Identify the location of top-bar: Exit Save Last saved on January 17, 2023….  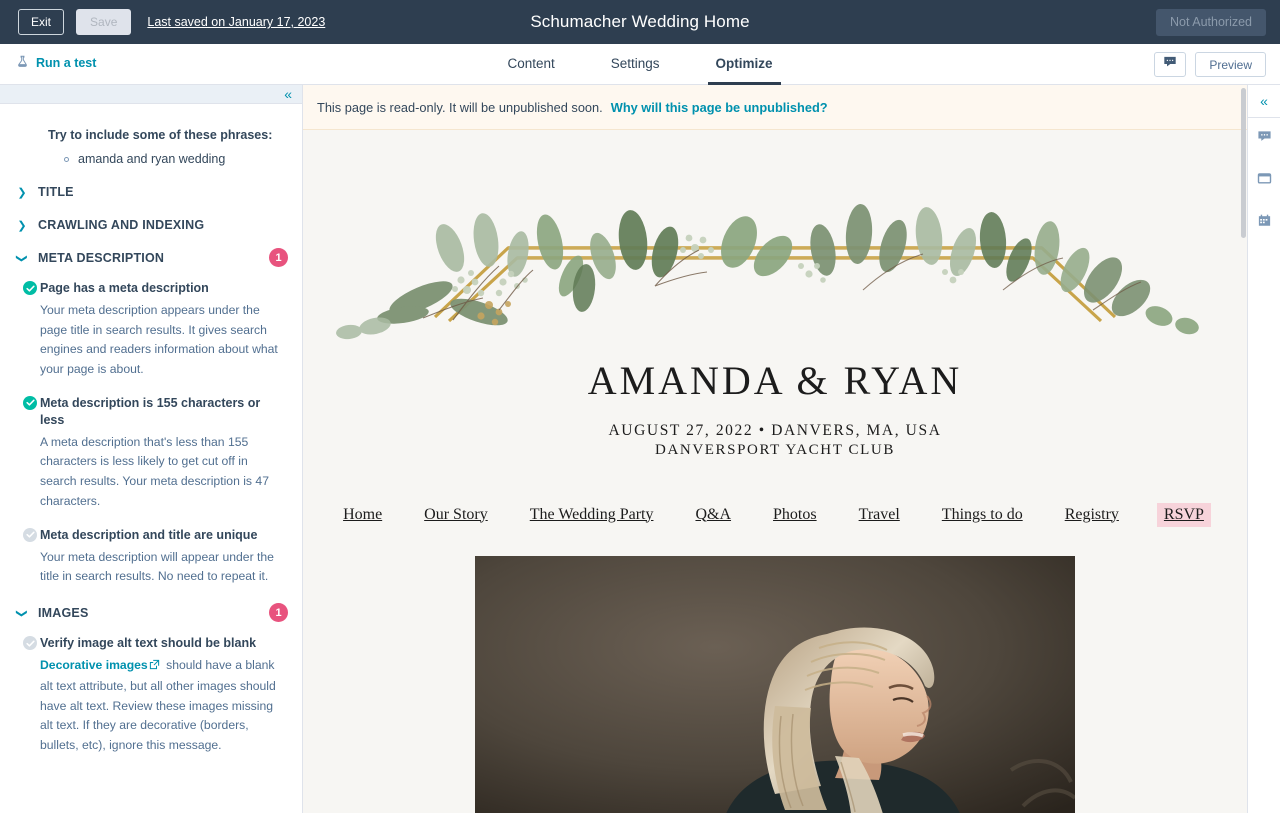
(640, 22).